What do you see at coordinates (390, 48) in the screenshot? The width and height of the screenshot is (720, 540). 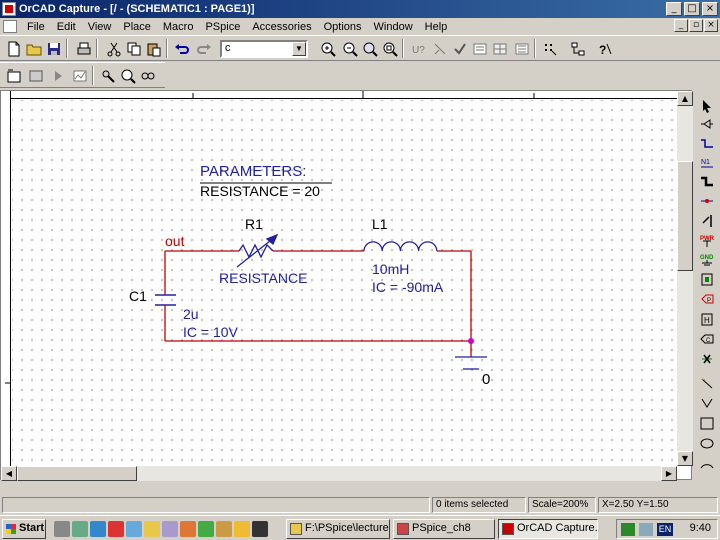 I see `zoom-all-icon` at bounding box center [390, 48].